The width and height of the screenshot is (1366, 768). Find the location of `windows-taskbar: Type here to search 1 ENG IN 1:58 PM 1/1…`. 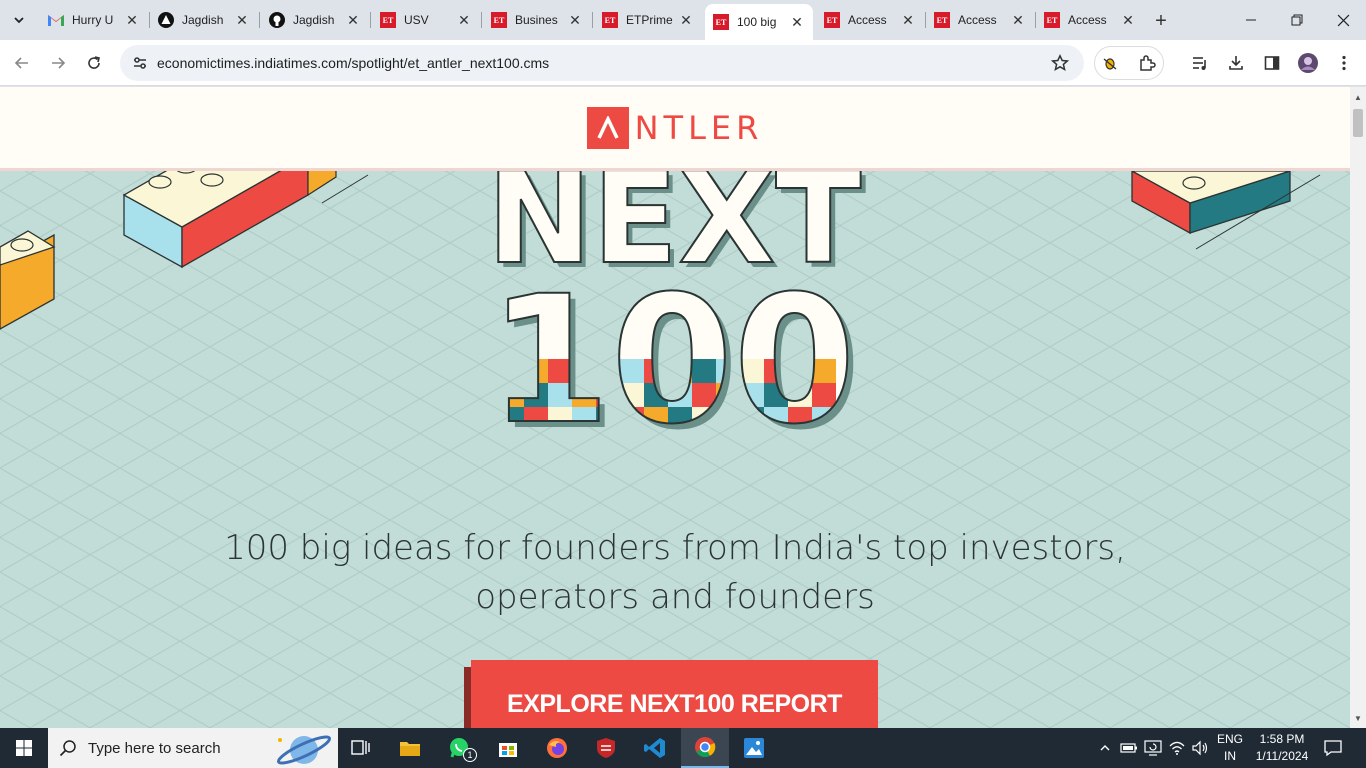

windows-taskbar: Type here to search 1 ENG IN 1:58 PM 1/1… is located at coordinates (683, 748).